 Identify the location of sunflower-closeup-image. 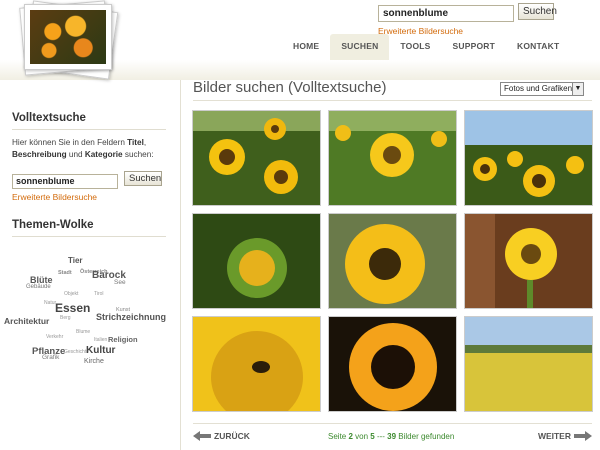
(392, 261).